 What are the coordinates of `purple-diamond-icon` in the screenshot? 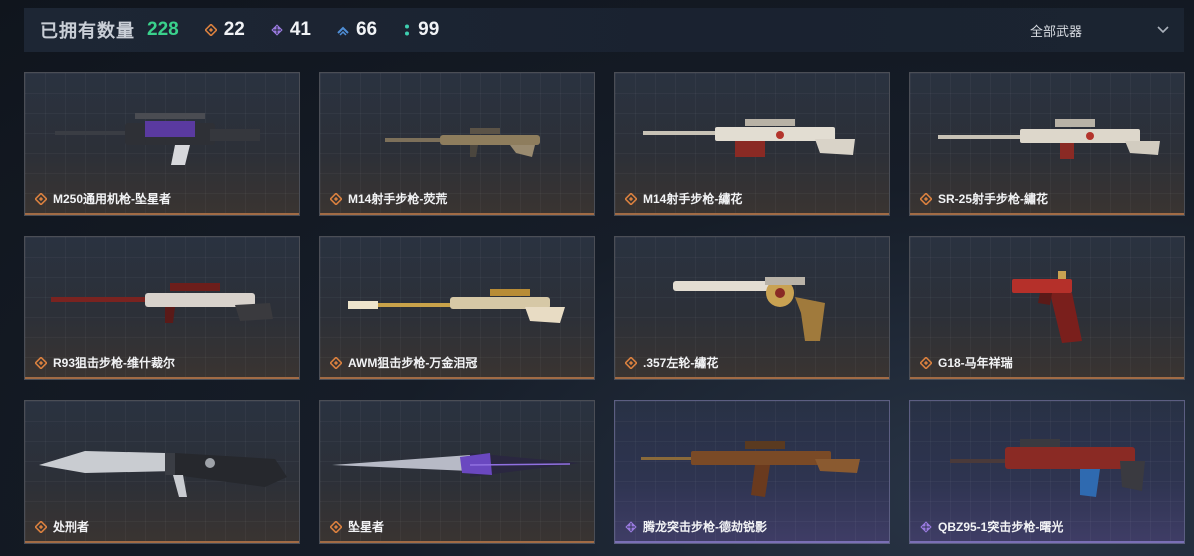 It's located at (277, 30).